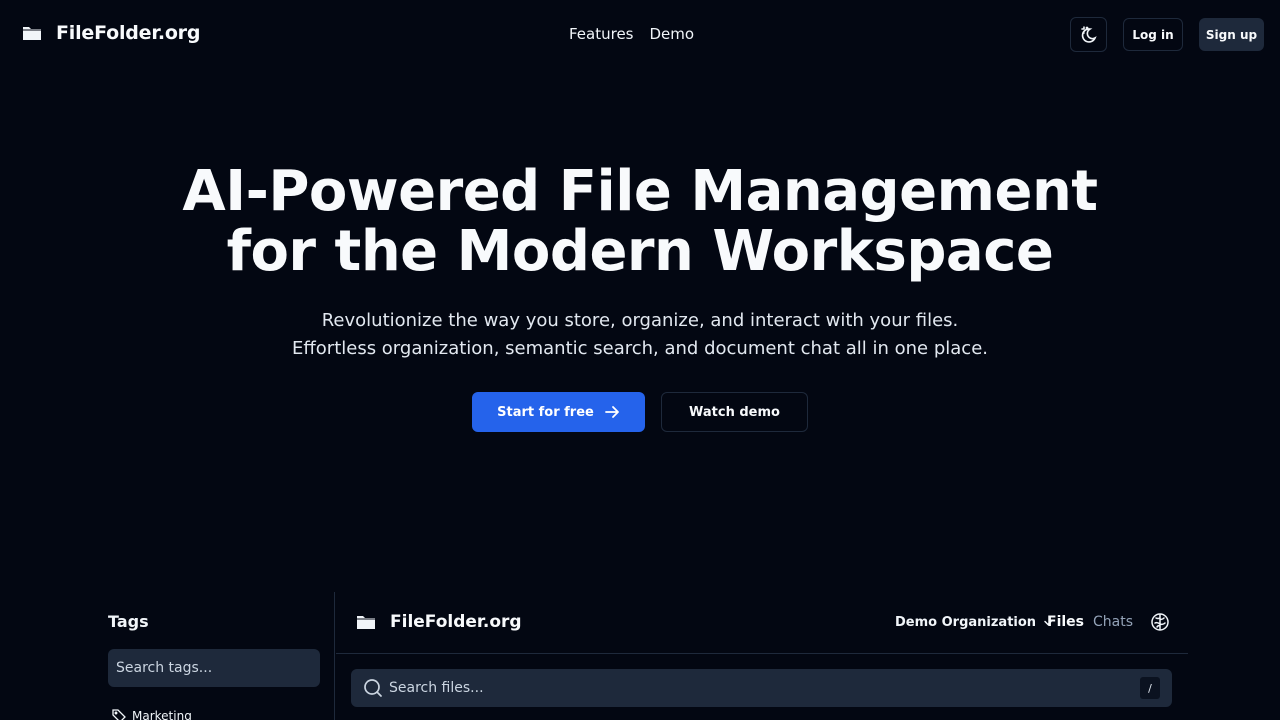 The width and height of the screenshot is (1280, 720). I want to click on files-search-input, so click(764, 688).